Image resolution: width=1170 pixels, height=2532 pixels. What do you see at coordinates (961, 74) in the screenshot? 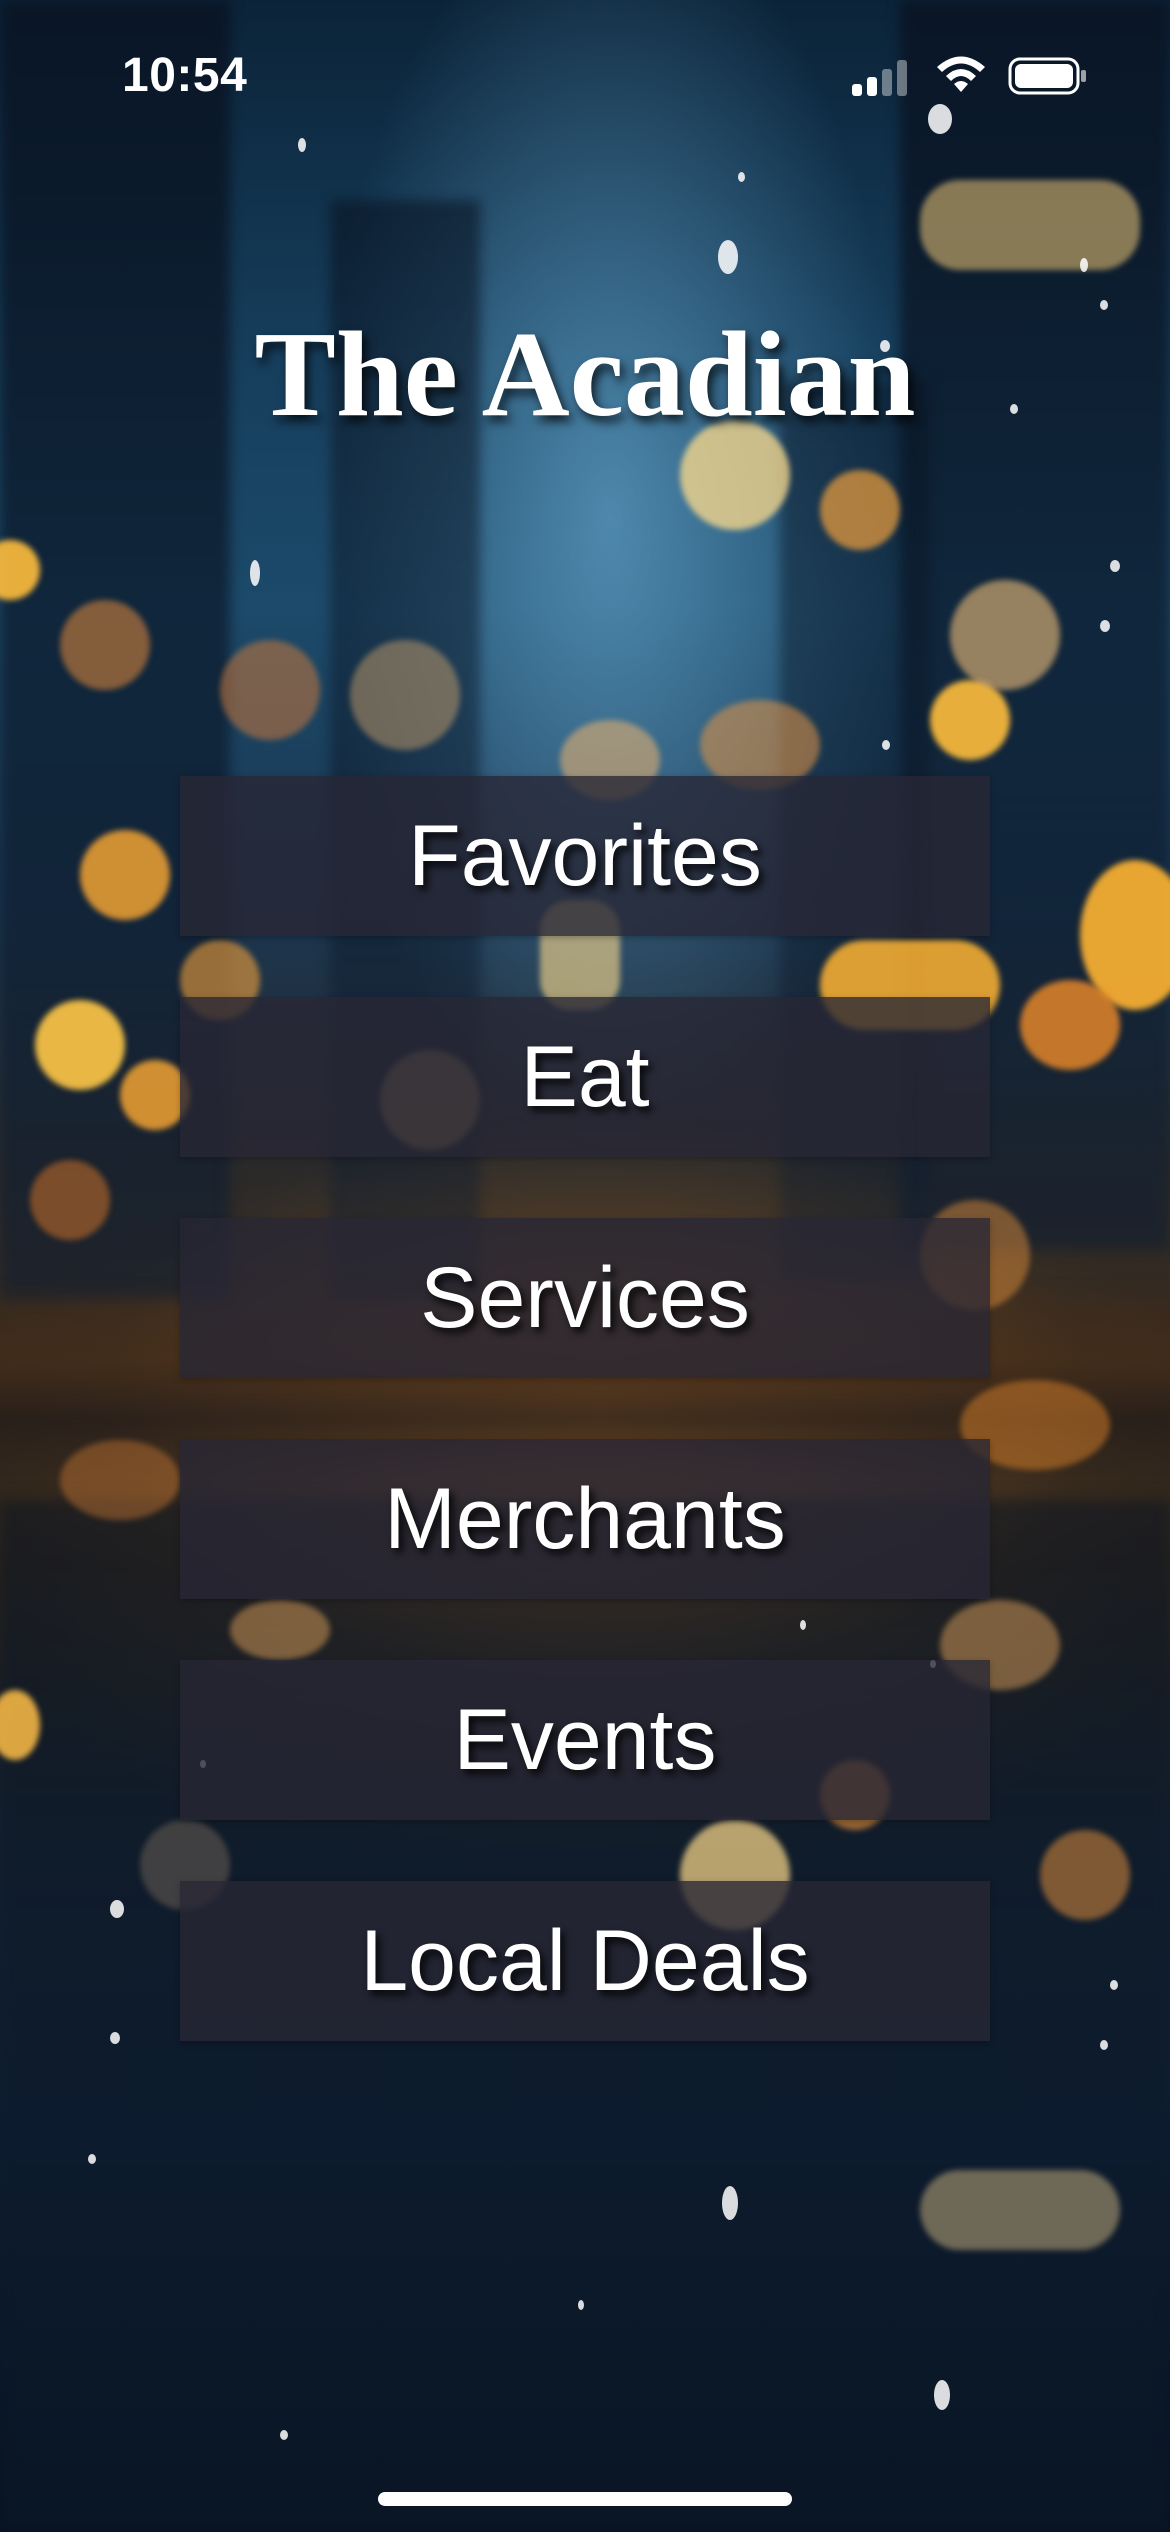
I see `wifi-icon` at bounding box center [961, 74].